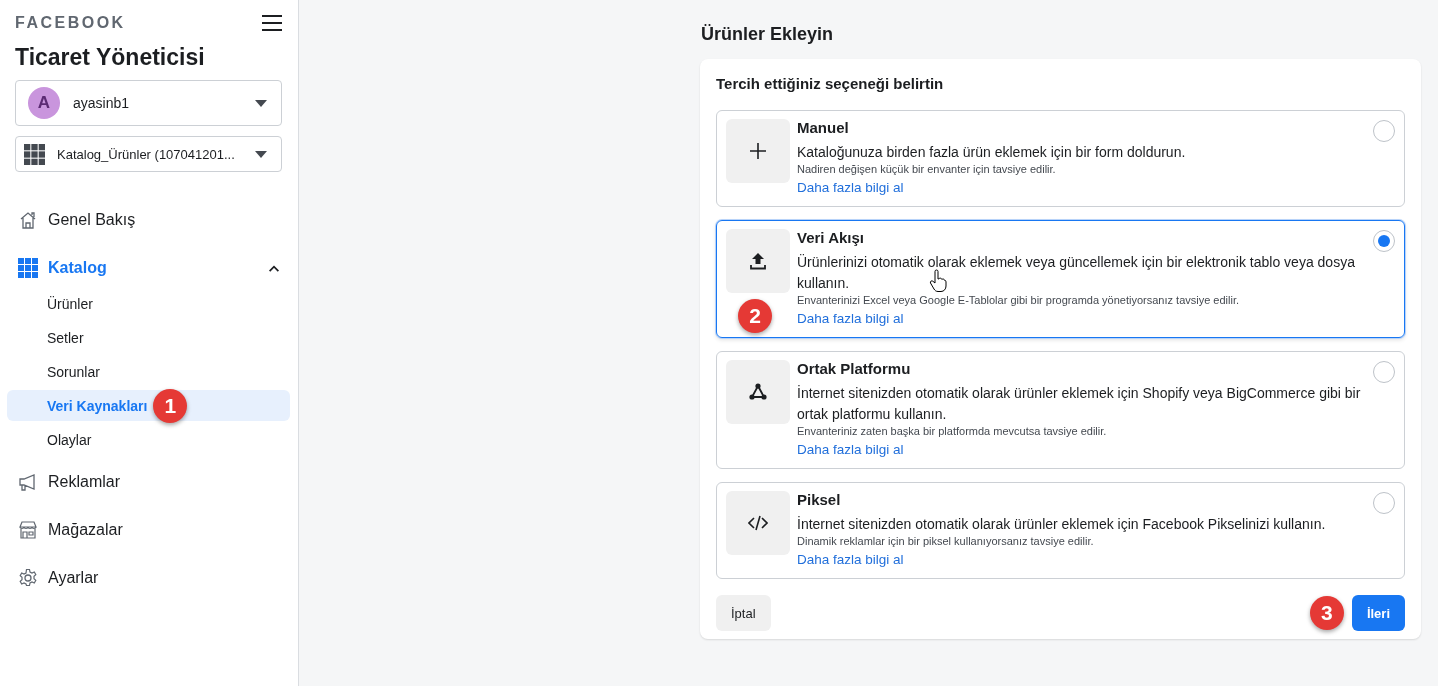  What do you see at coordinates (823, 127) in the screenshot?
I see `option-title: Manuel` at bounding box center [823, 127].